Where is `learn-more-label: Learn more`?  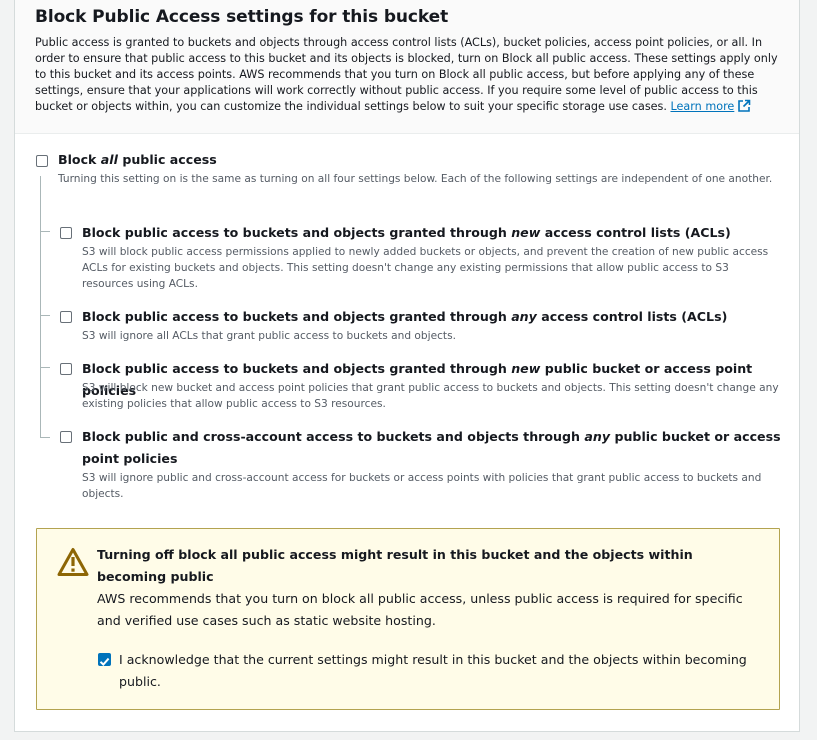
learn-more-label: Learn more is located at coordinates (702, 106).